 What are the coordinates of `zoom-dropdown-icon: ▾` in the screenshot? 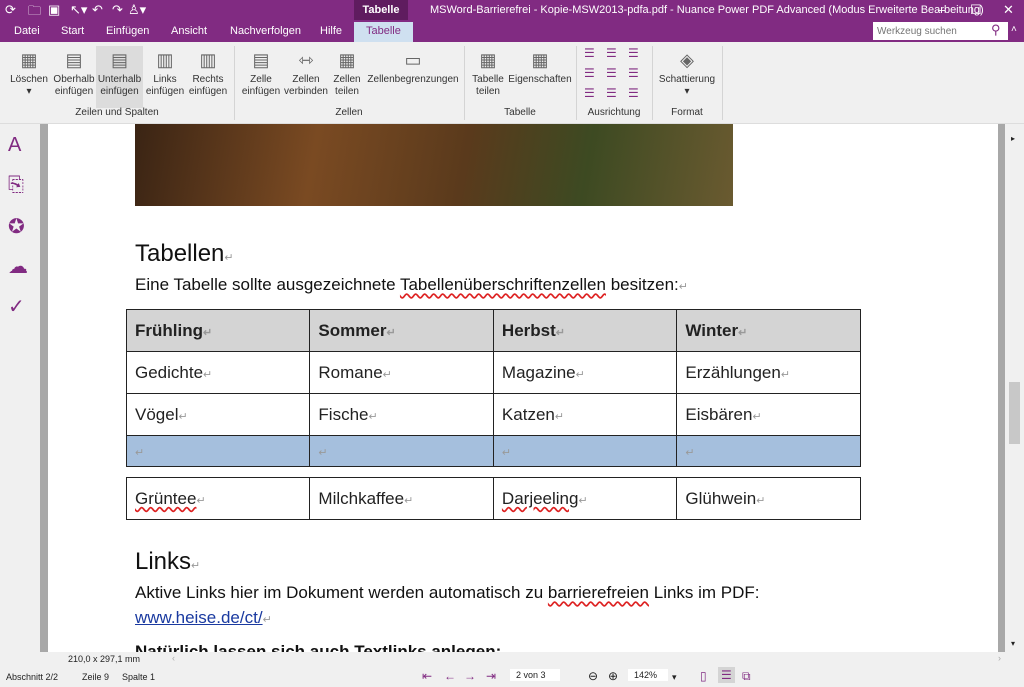 It's located at (674, 677).